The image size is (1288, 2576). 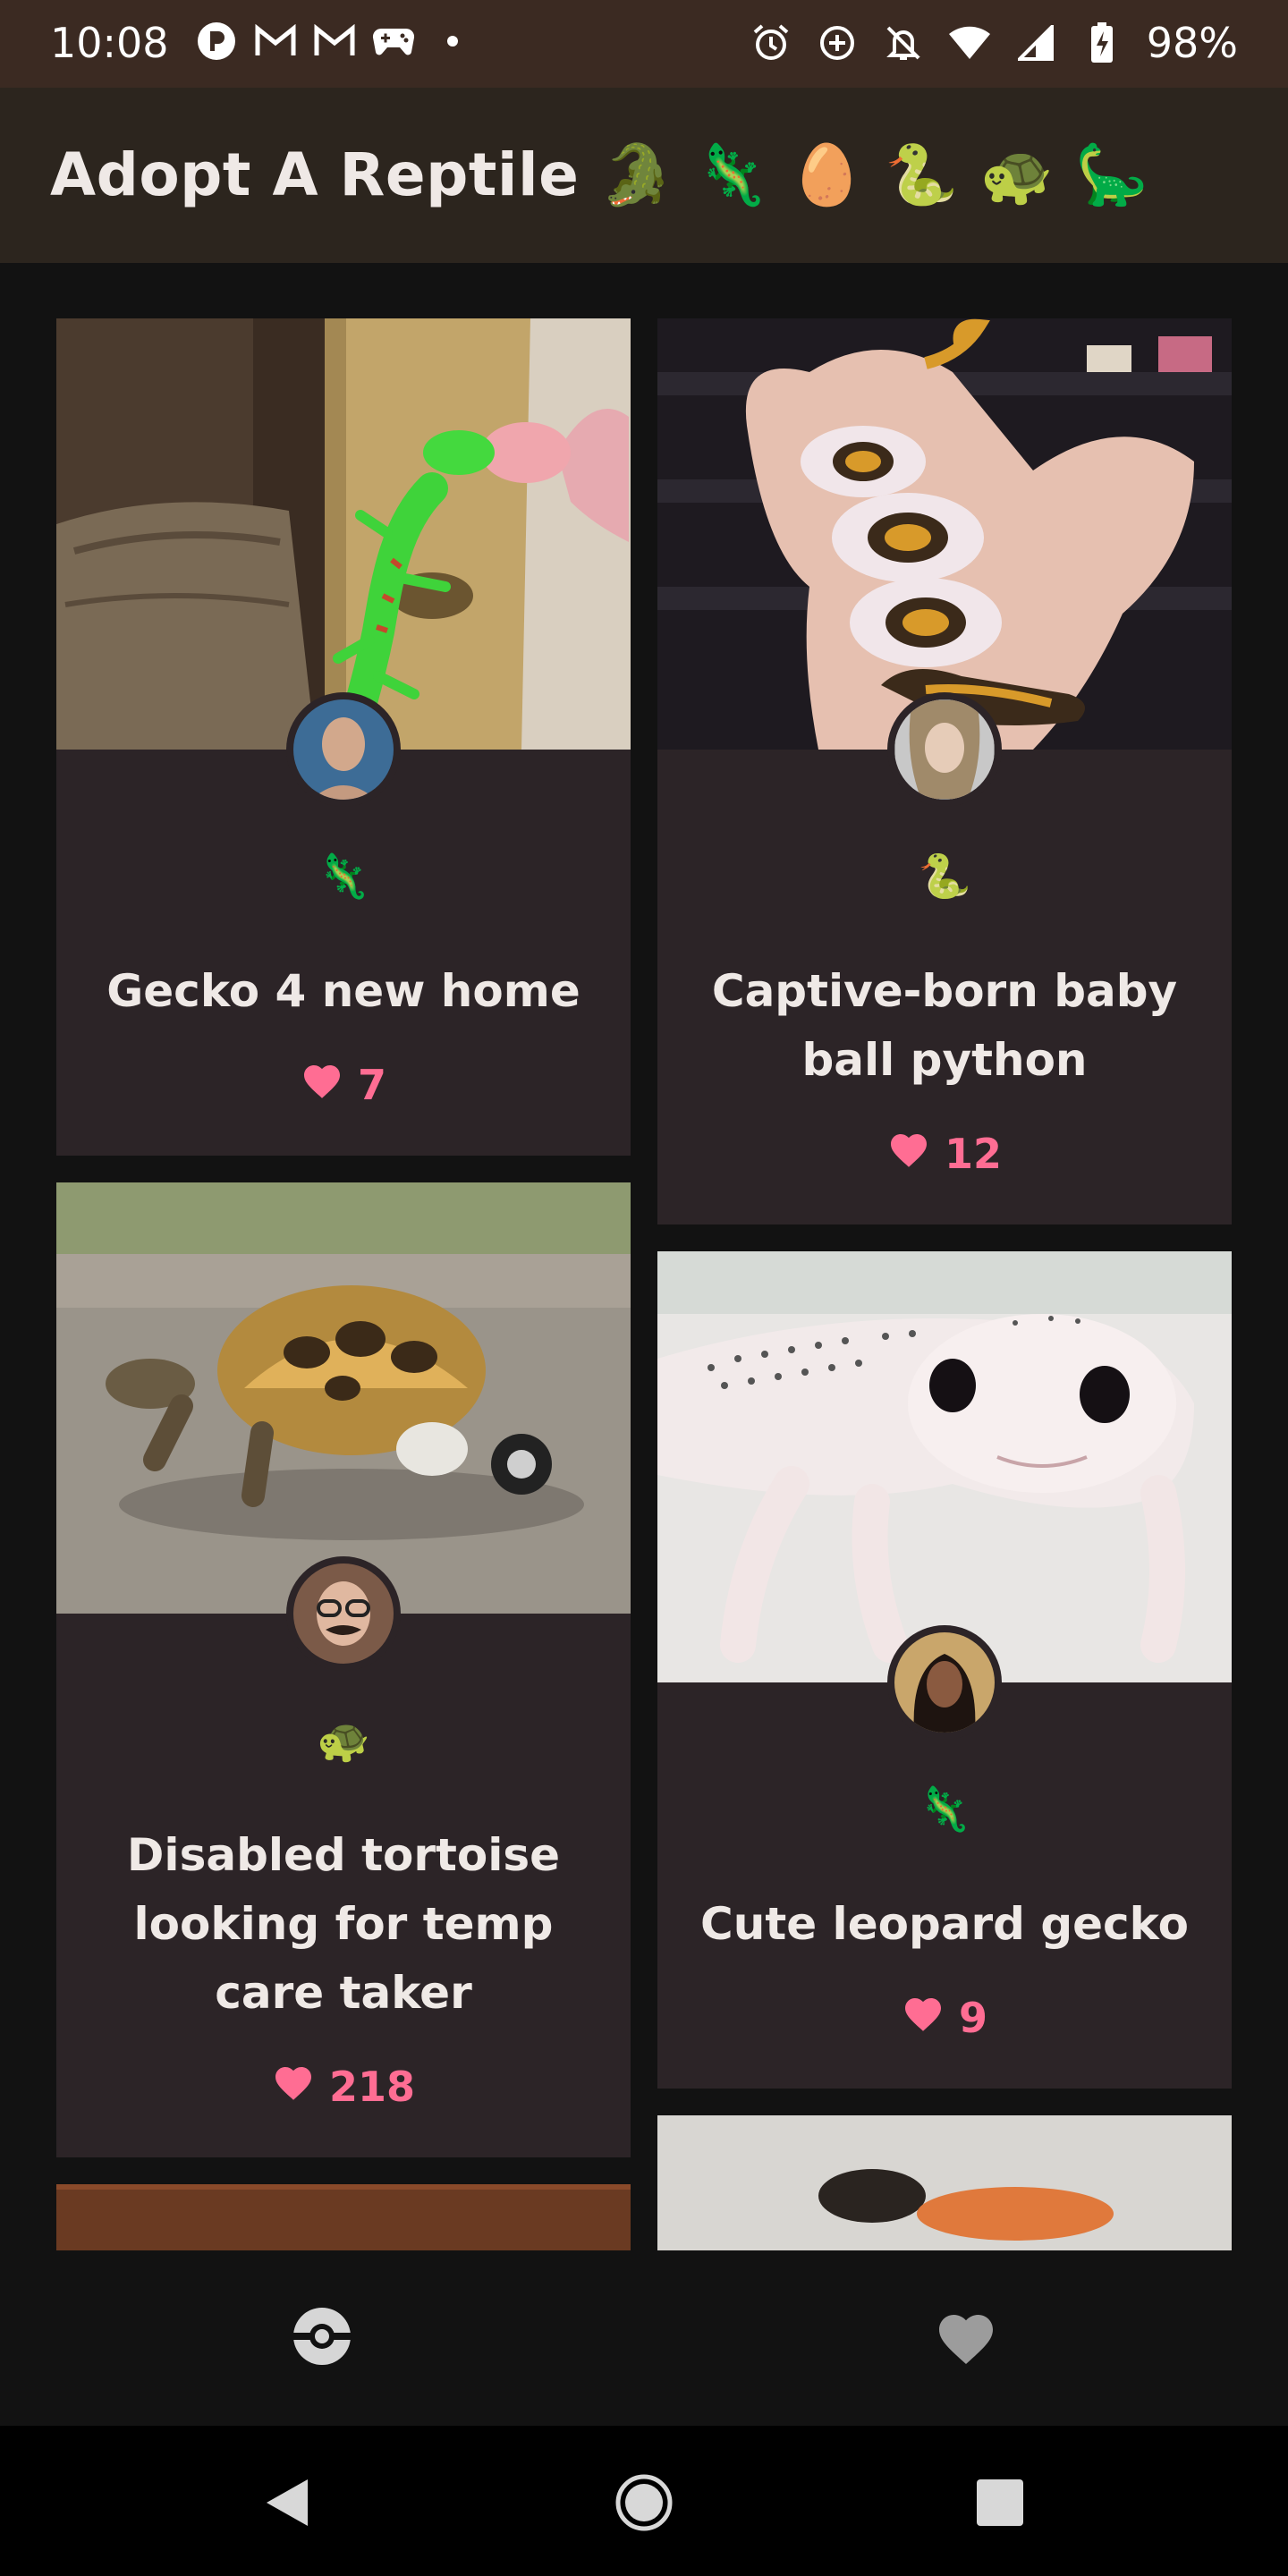 I want to click on bottom-navigation, so click(x=644, y=2338).